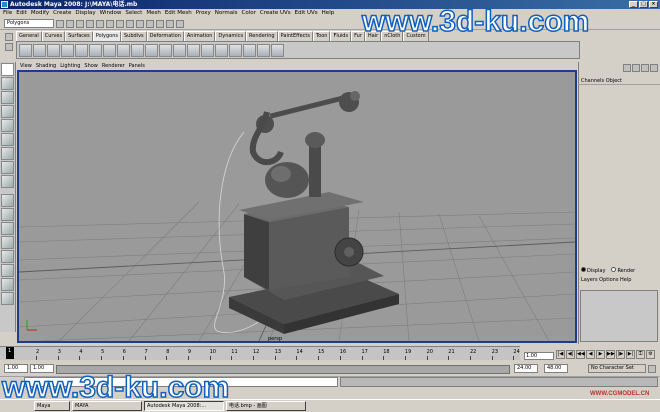 The height and width of the screenshot is (412, 660). What do you see at coordinates (137, 50) in the screenshot?
I see `extrude-icon` at bounding box center [137, 50].